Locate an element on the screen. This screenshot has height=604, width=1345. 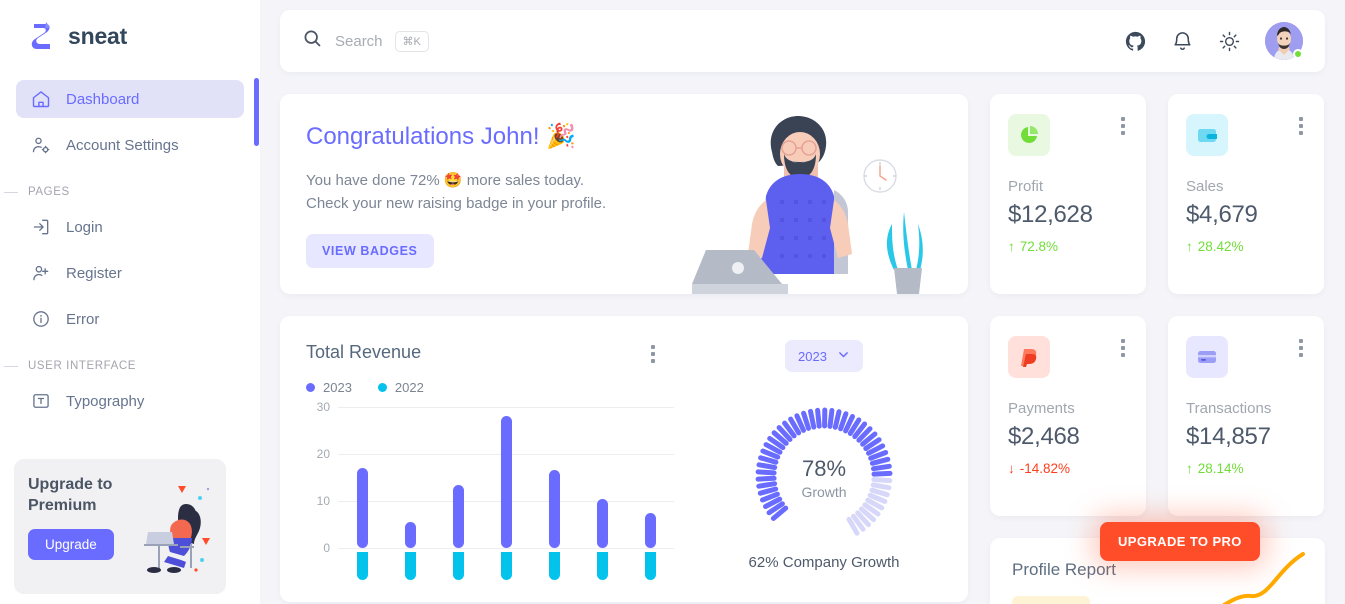
avatar is located at coordinates (1284, 41).